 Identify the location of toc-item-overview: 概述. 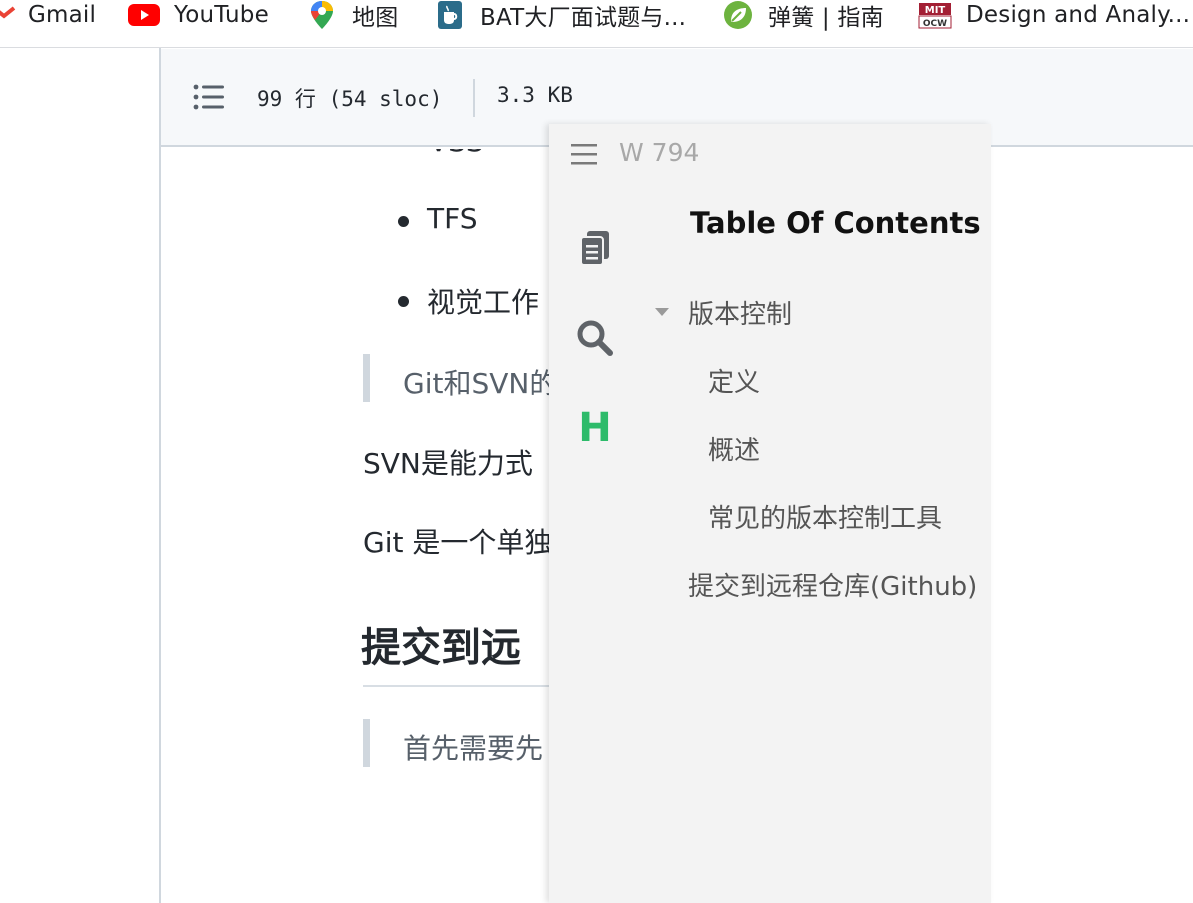
(734, 448).